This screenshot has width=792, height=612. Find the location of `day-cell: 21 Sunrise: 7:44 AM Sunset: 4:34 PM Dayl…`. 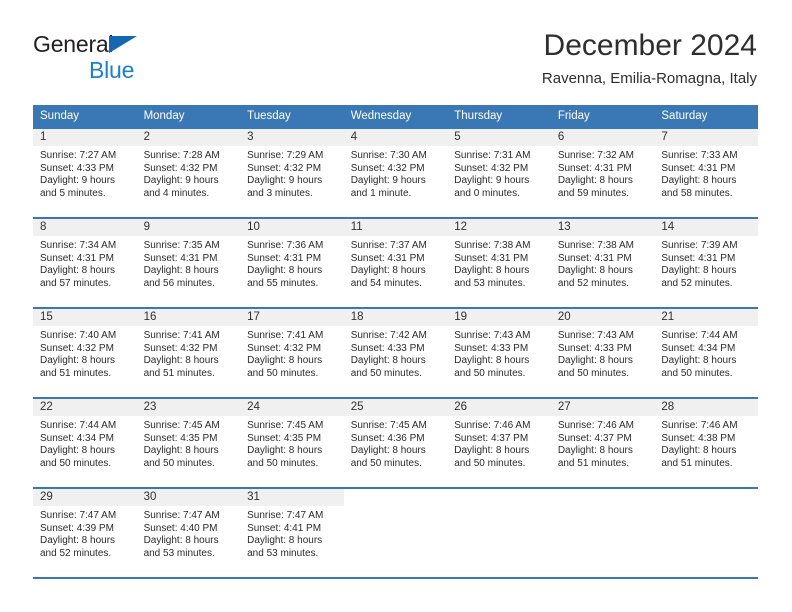

day-cell: 21 Sunrise: 7:44 AM Sunset: 4:34 PM Dayl… is located at coordinates (706, 352).